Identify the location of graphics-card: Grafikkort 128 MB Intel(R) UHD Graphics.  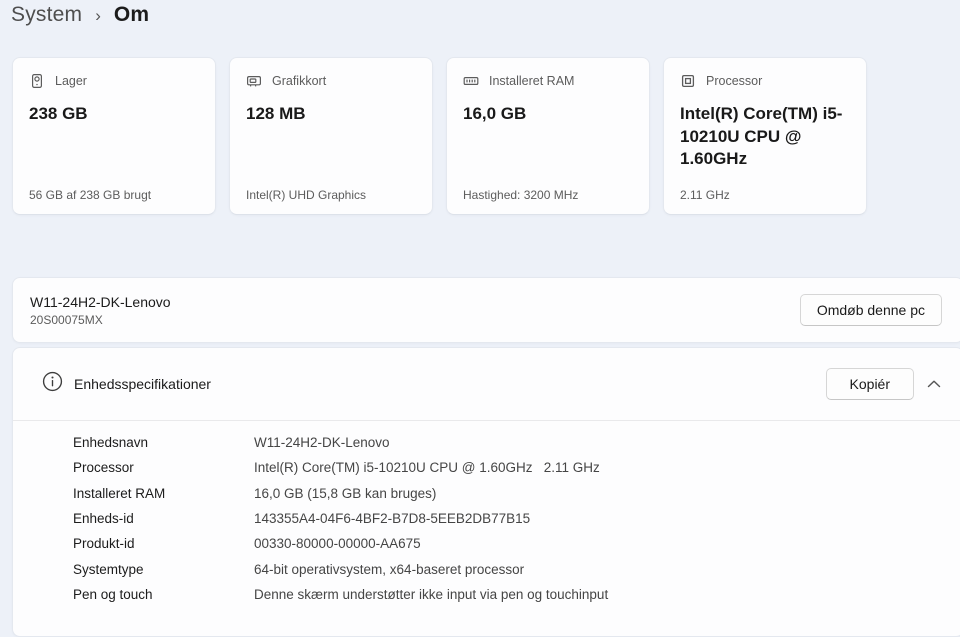
(331, 136).